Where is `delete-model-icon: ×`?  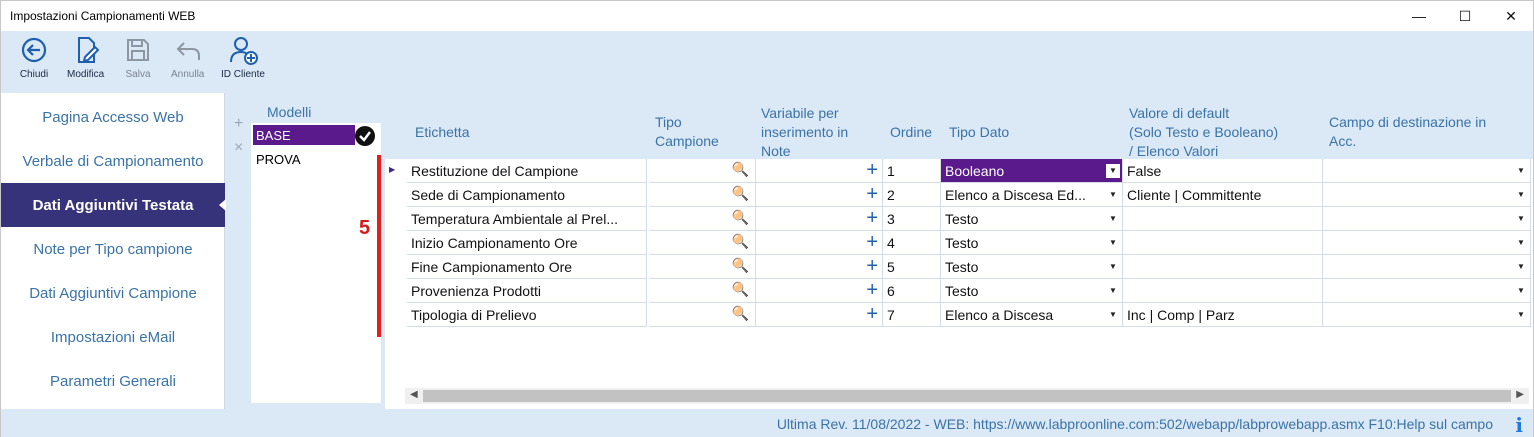 delete-model-icon: × is located at coordinates (238, 148).